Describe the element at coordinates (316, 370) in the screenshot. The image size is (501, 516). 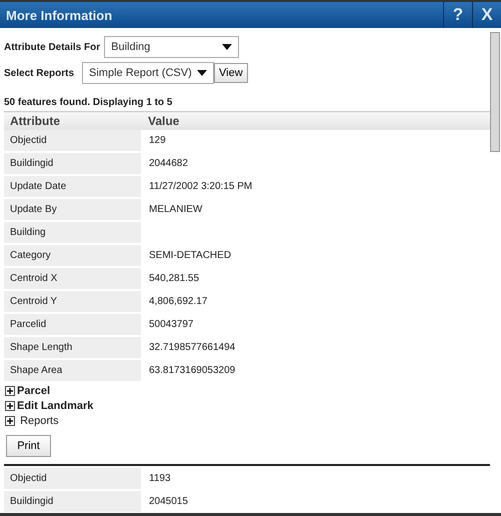
I see `value-cell: 63.8173169053209` at that location.